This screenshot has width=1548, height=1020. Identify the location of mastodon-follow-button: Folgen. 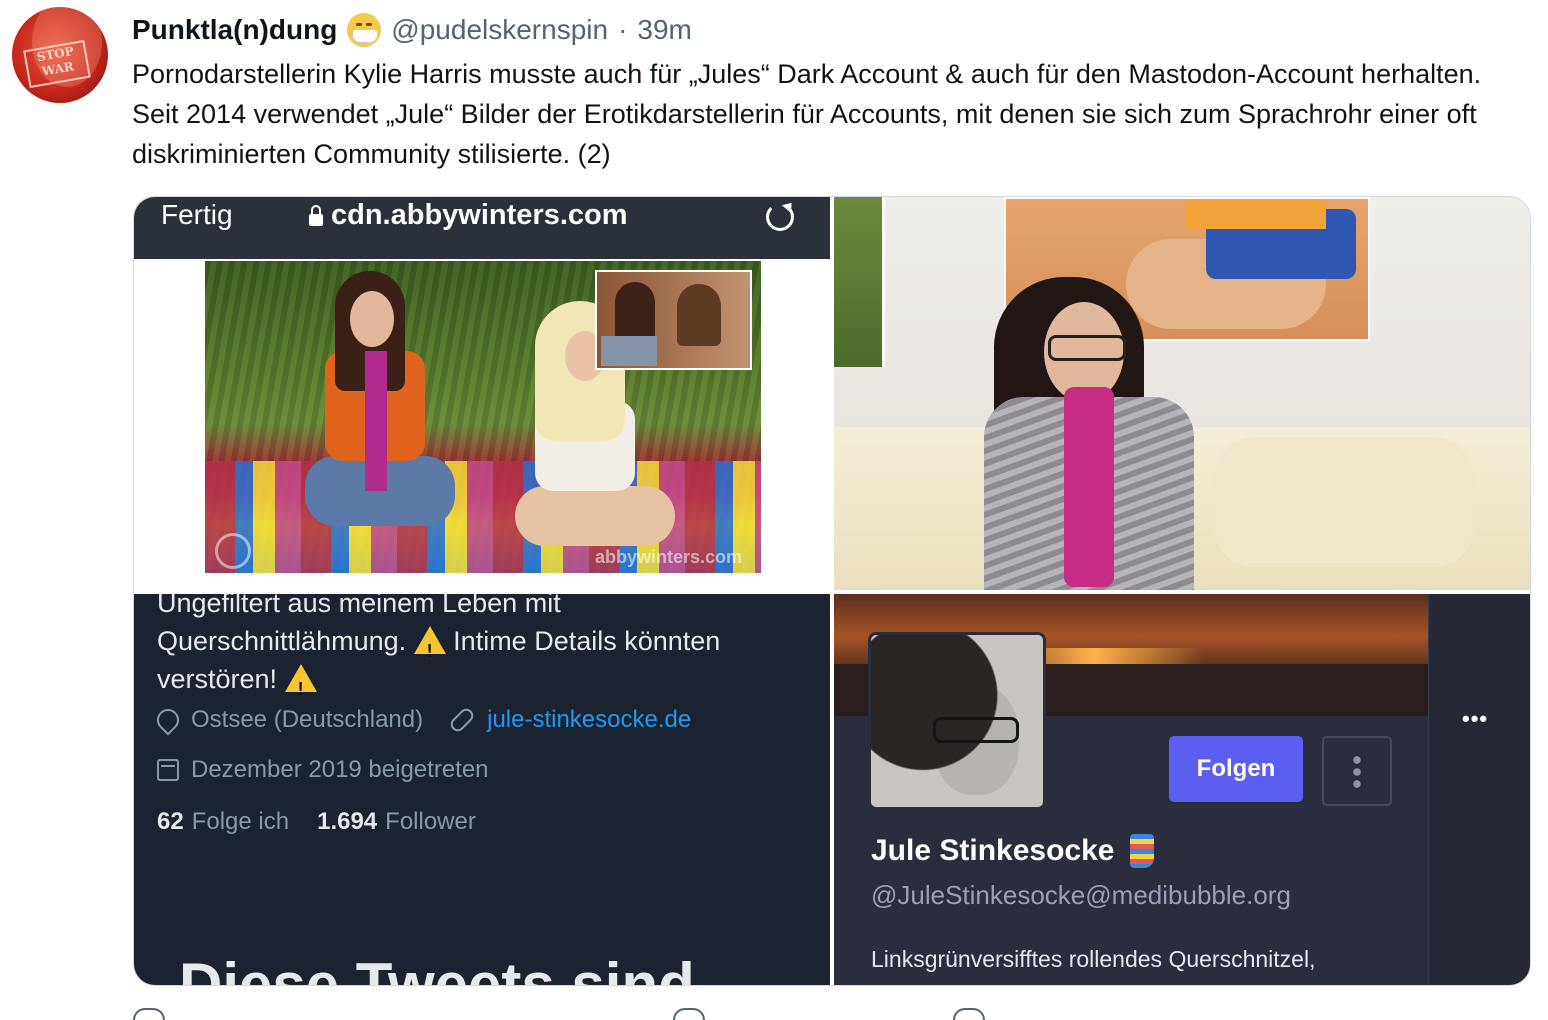
(1236, 769).